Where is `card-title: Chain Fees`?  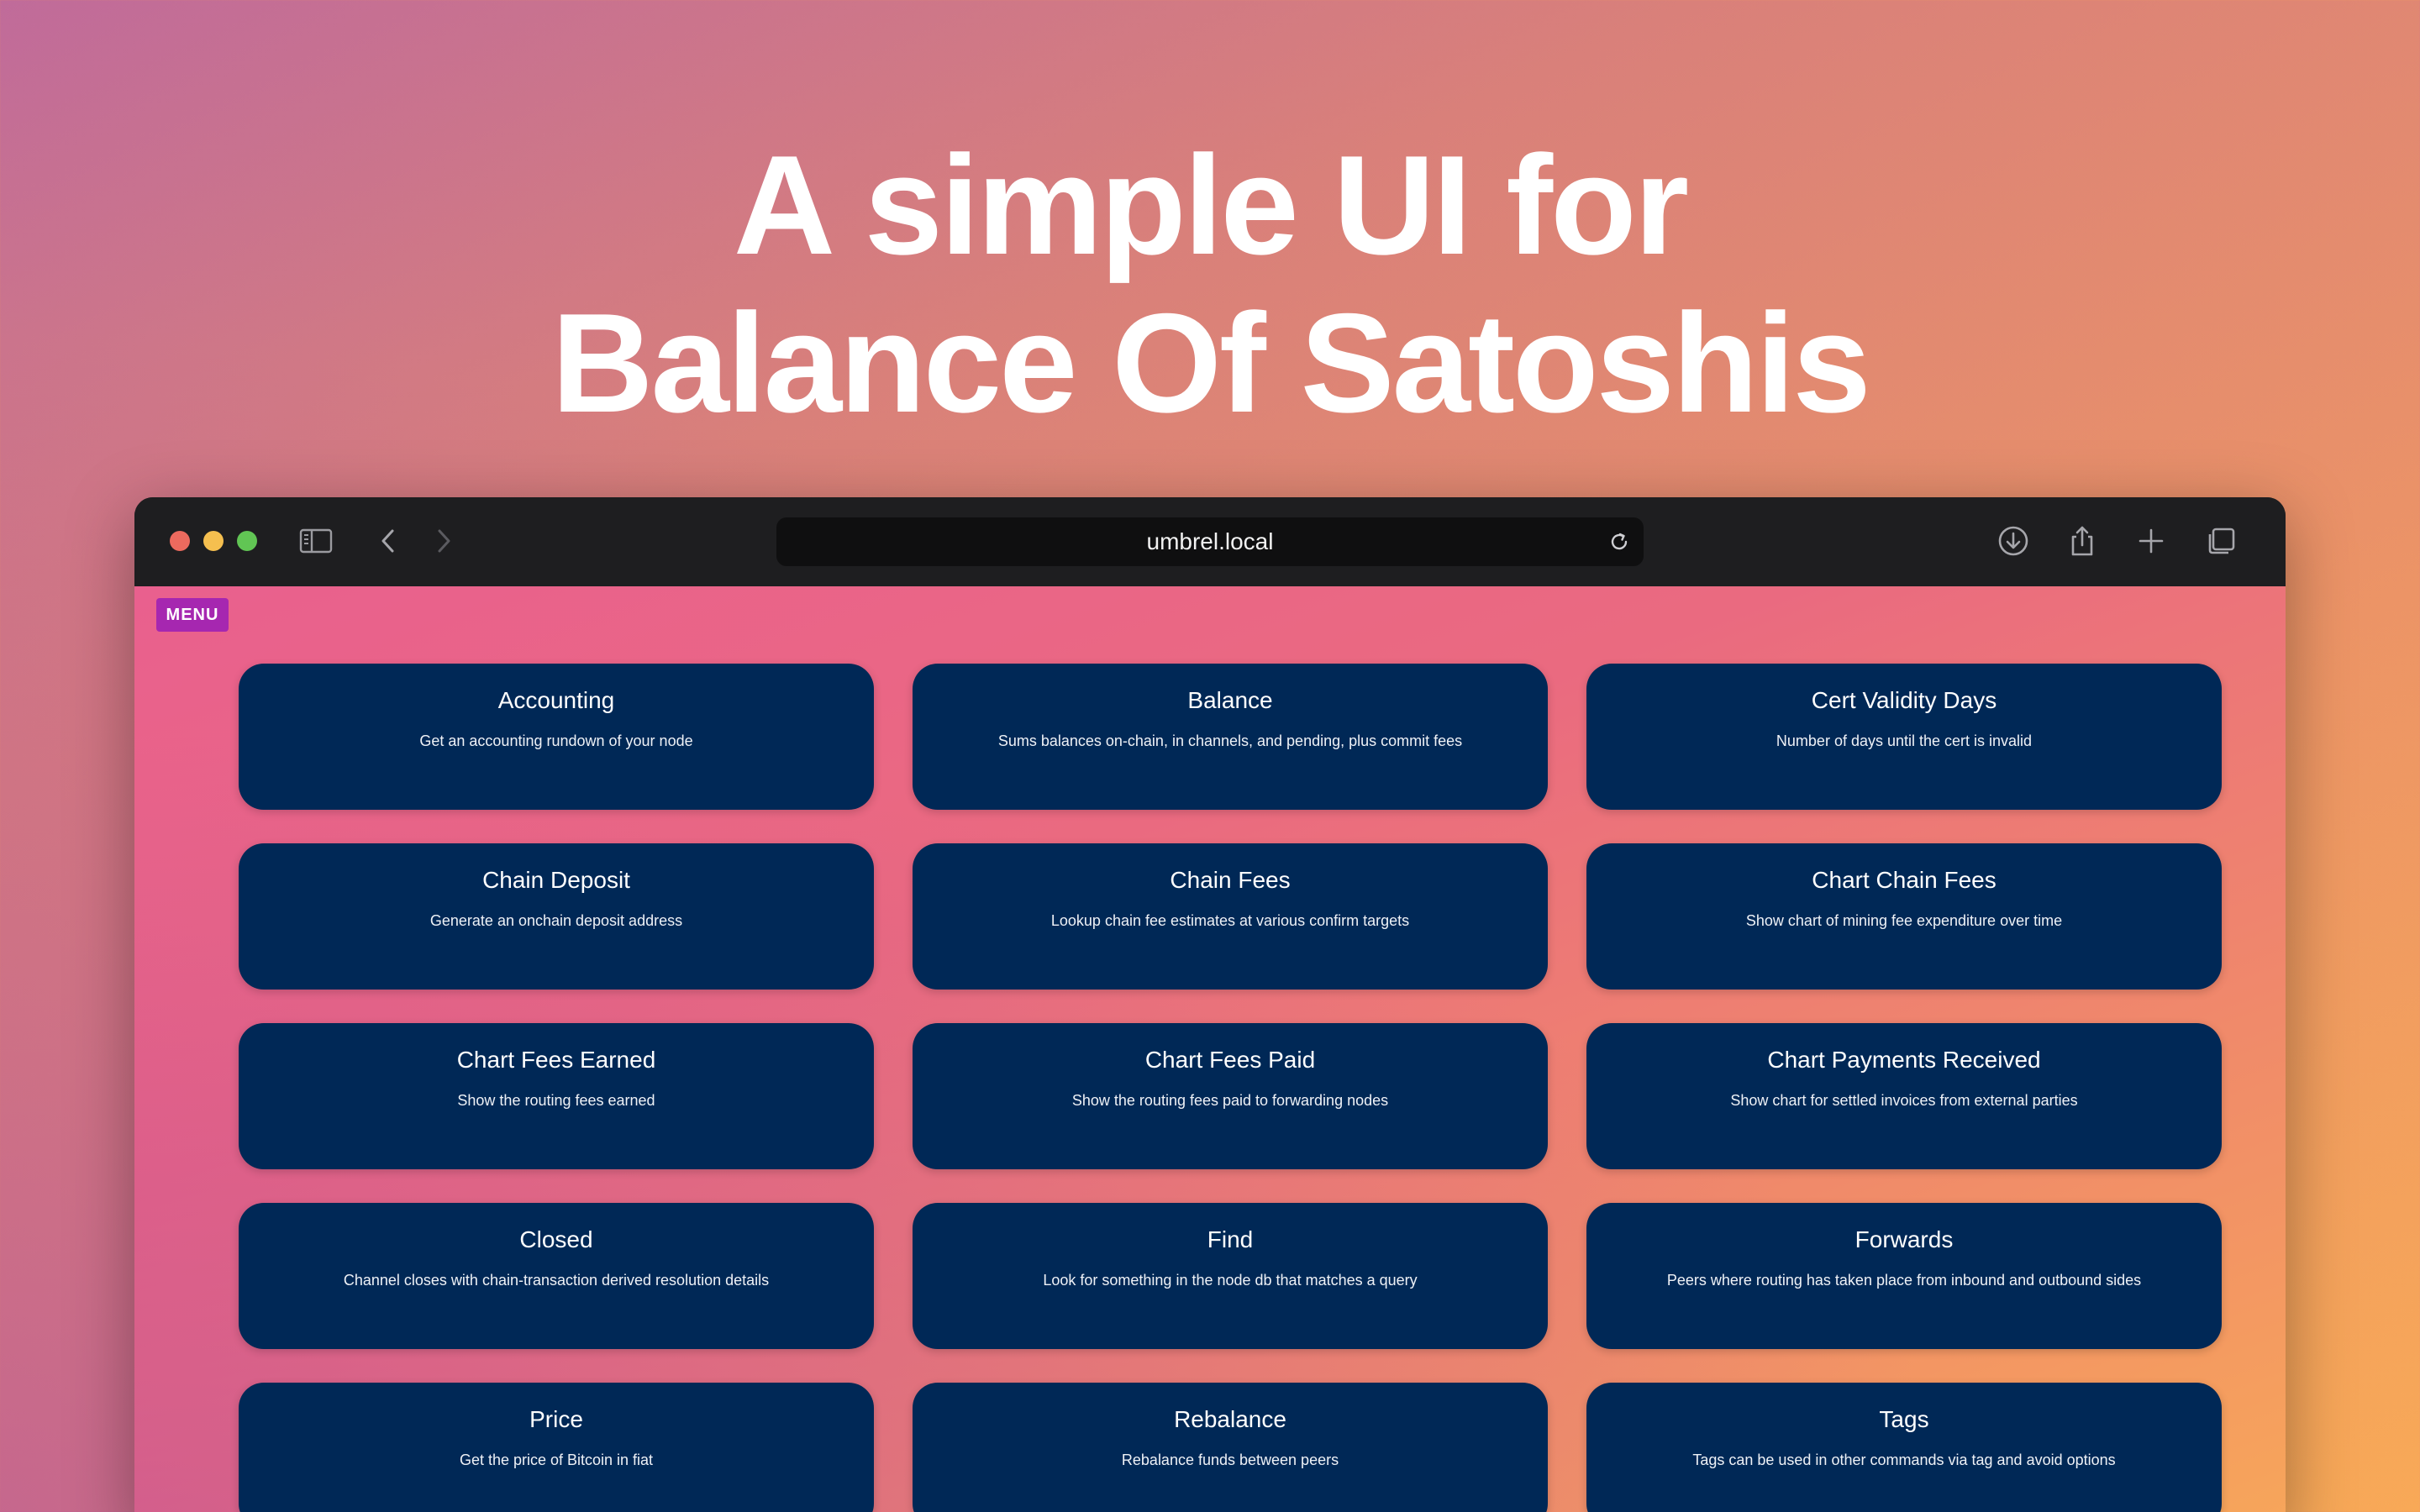 card-title: Chain Fees is located at coordinates (1230, 880).